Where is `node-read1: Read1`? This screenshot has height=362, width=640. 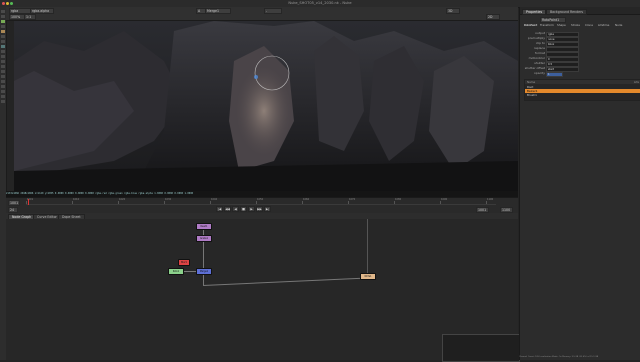 node-read1: Read1 is located at coordinates (204, 226).